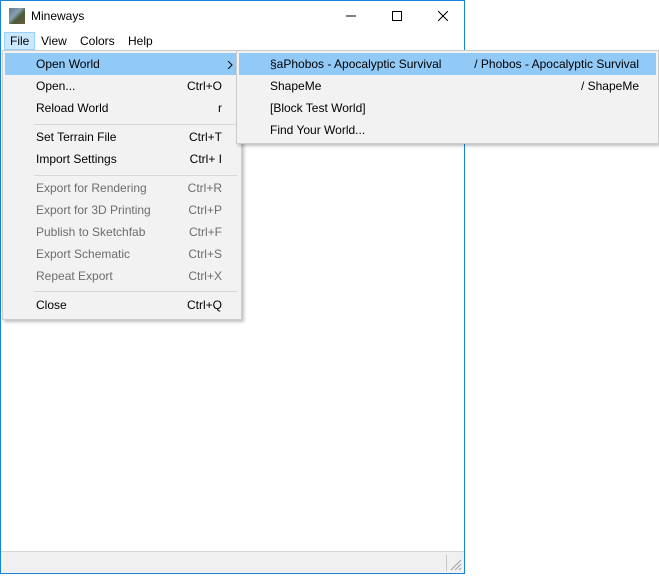 The width and height of the screenshot is (659, 576). I want to click on menu-item-label: Export Schematic, so click(83, 254).